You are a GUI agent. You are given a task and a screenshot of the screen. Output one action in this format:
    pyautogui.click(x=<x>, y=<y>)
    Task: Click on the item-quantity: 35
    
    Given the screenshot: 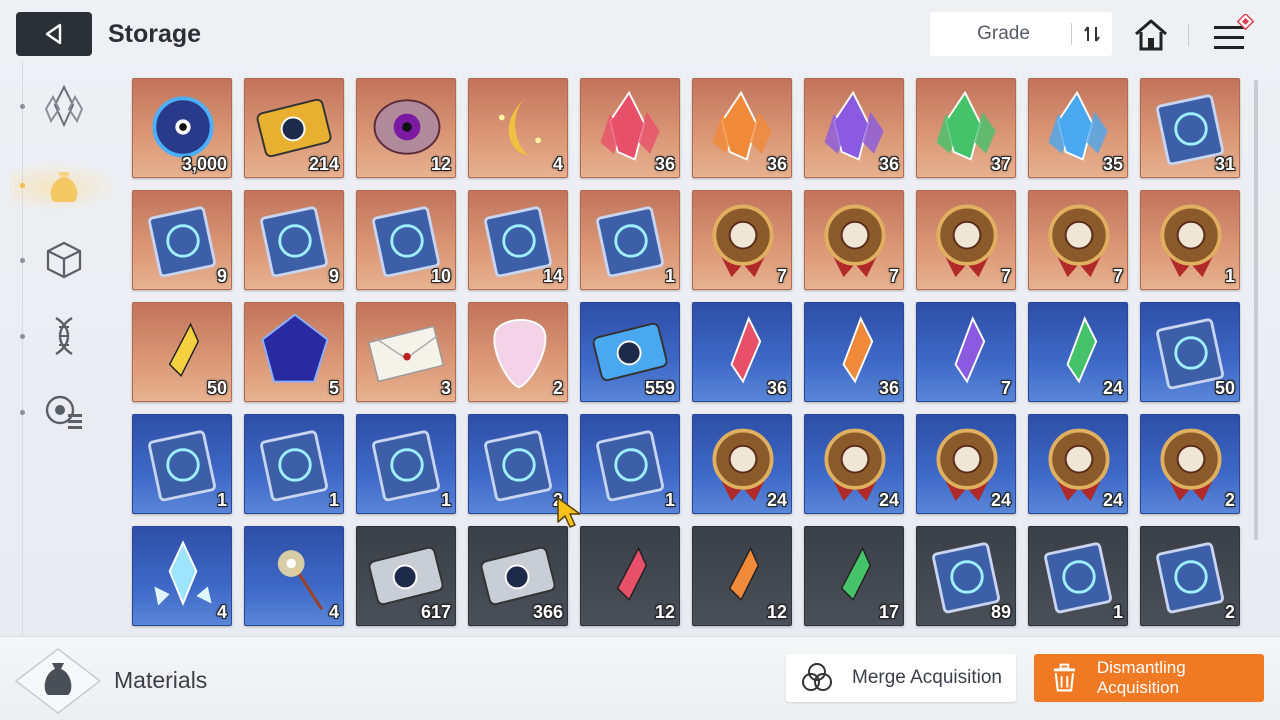 What is the action you would take?
    pyautogui.click(x=1112, y=164)
    